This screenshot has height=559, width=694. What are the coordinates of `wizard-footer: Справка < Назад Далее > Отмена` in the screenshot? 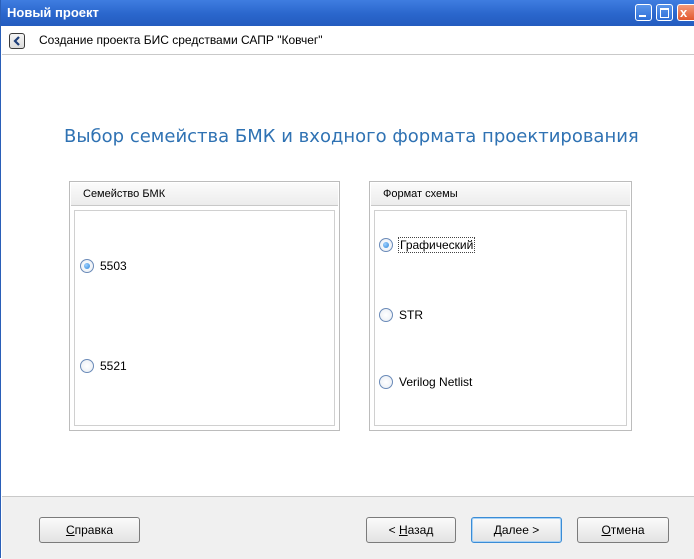 It's located at (348, 527).